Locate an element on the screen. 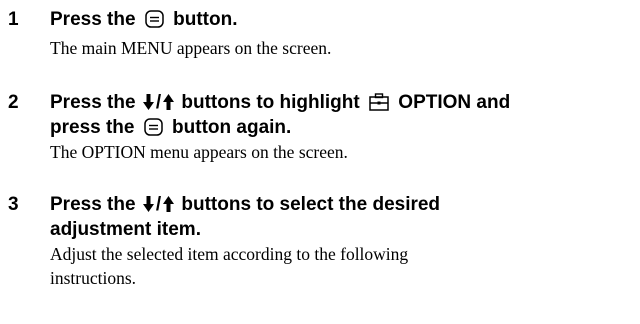 The width and height of the screenshot is (640, 324). heading-text: button again. is located at coordinates (232, 127).